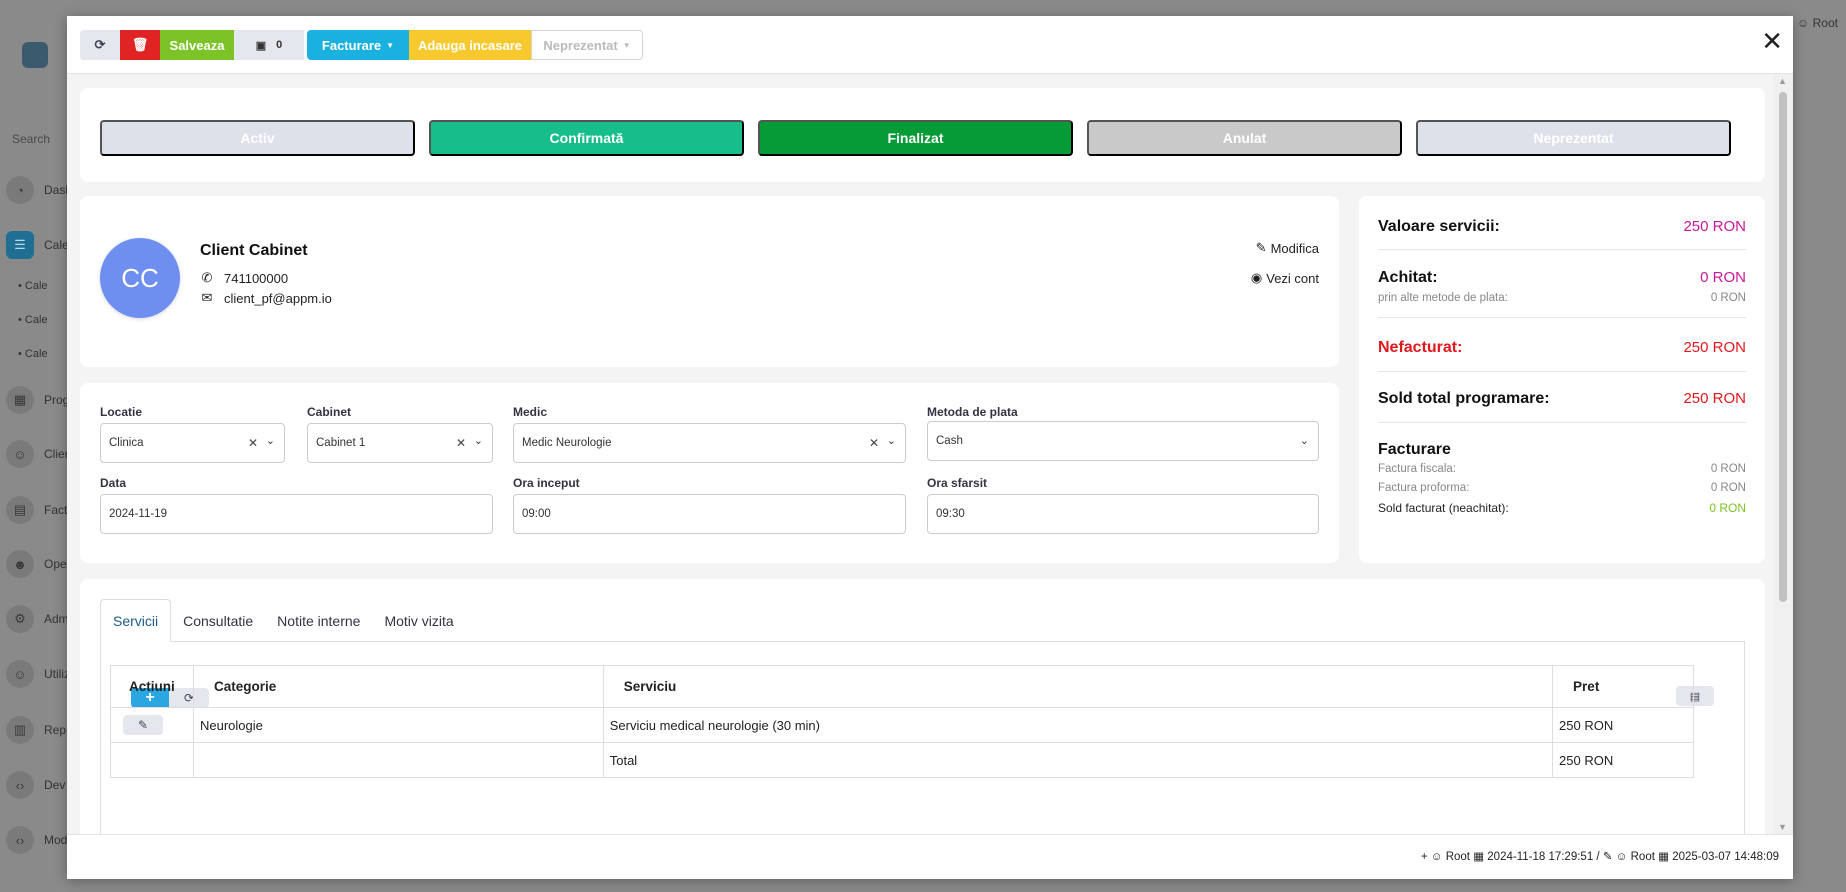 This screenshot has height=892, width=1846. Describe the element at coordinates (902, 760) in the screenshot. I see `table-total-row: Total 250 RON` at that location.